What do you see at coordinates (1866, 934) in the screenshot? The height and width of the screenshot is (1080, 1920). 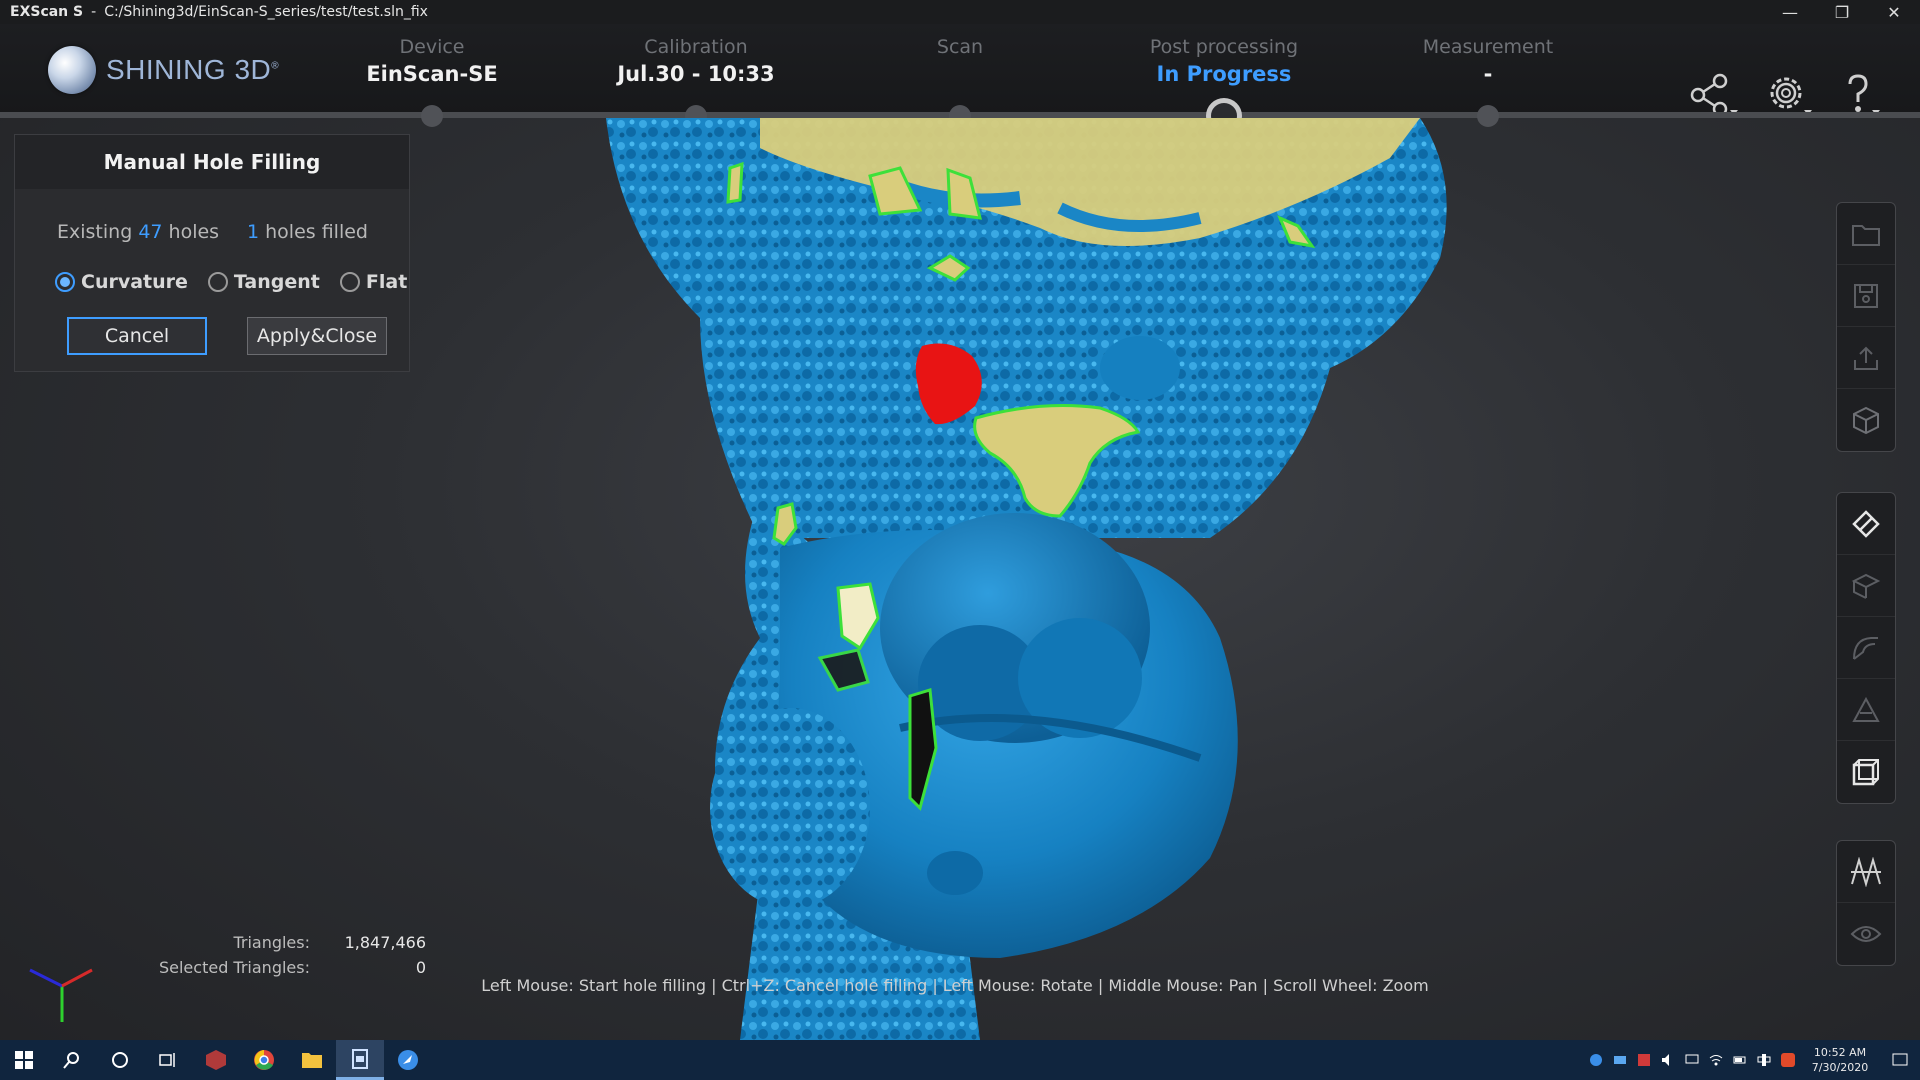 I see `eye-icon` at bounding box center [1866, 934].